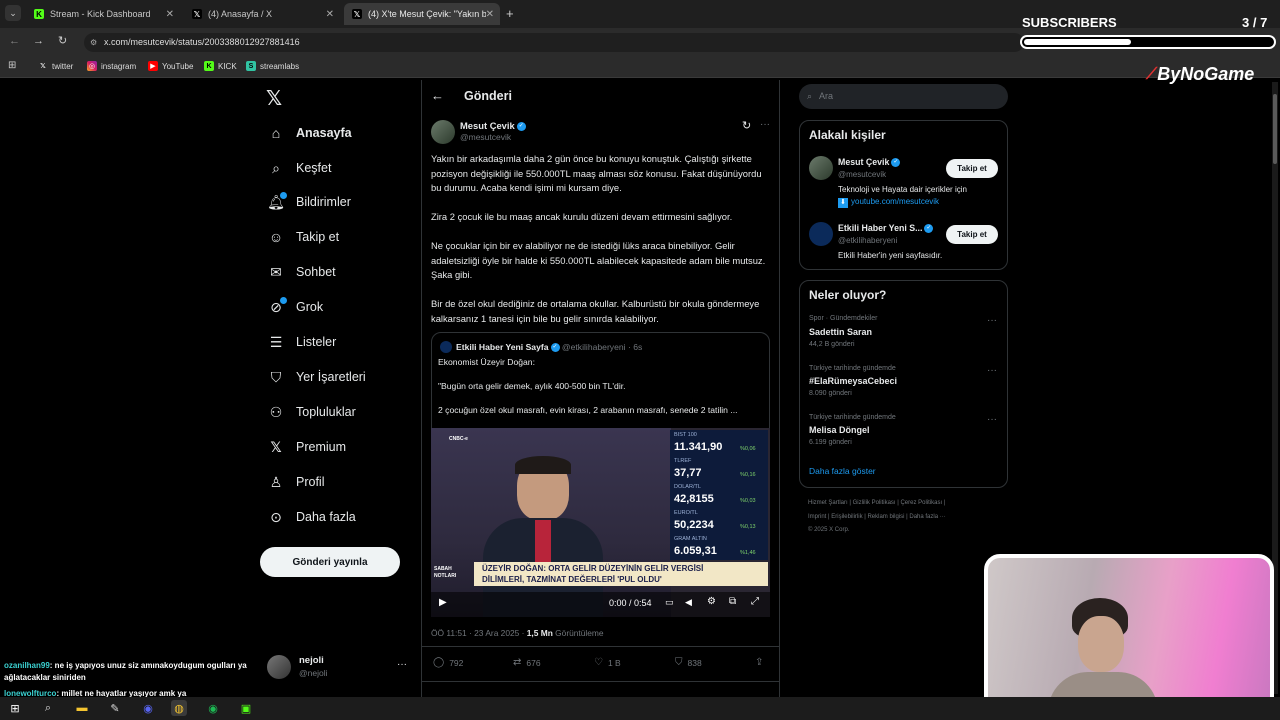 The width and height of the screenshot is (1280, 720). What do you see at coordinates (579, 633) in the screenshot?
I see `post-views-label: Görüntüleme` at bounding box center [579, 633].